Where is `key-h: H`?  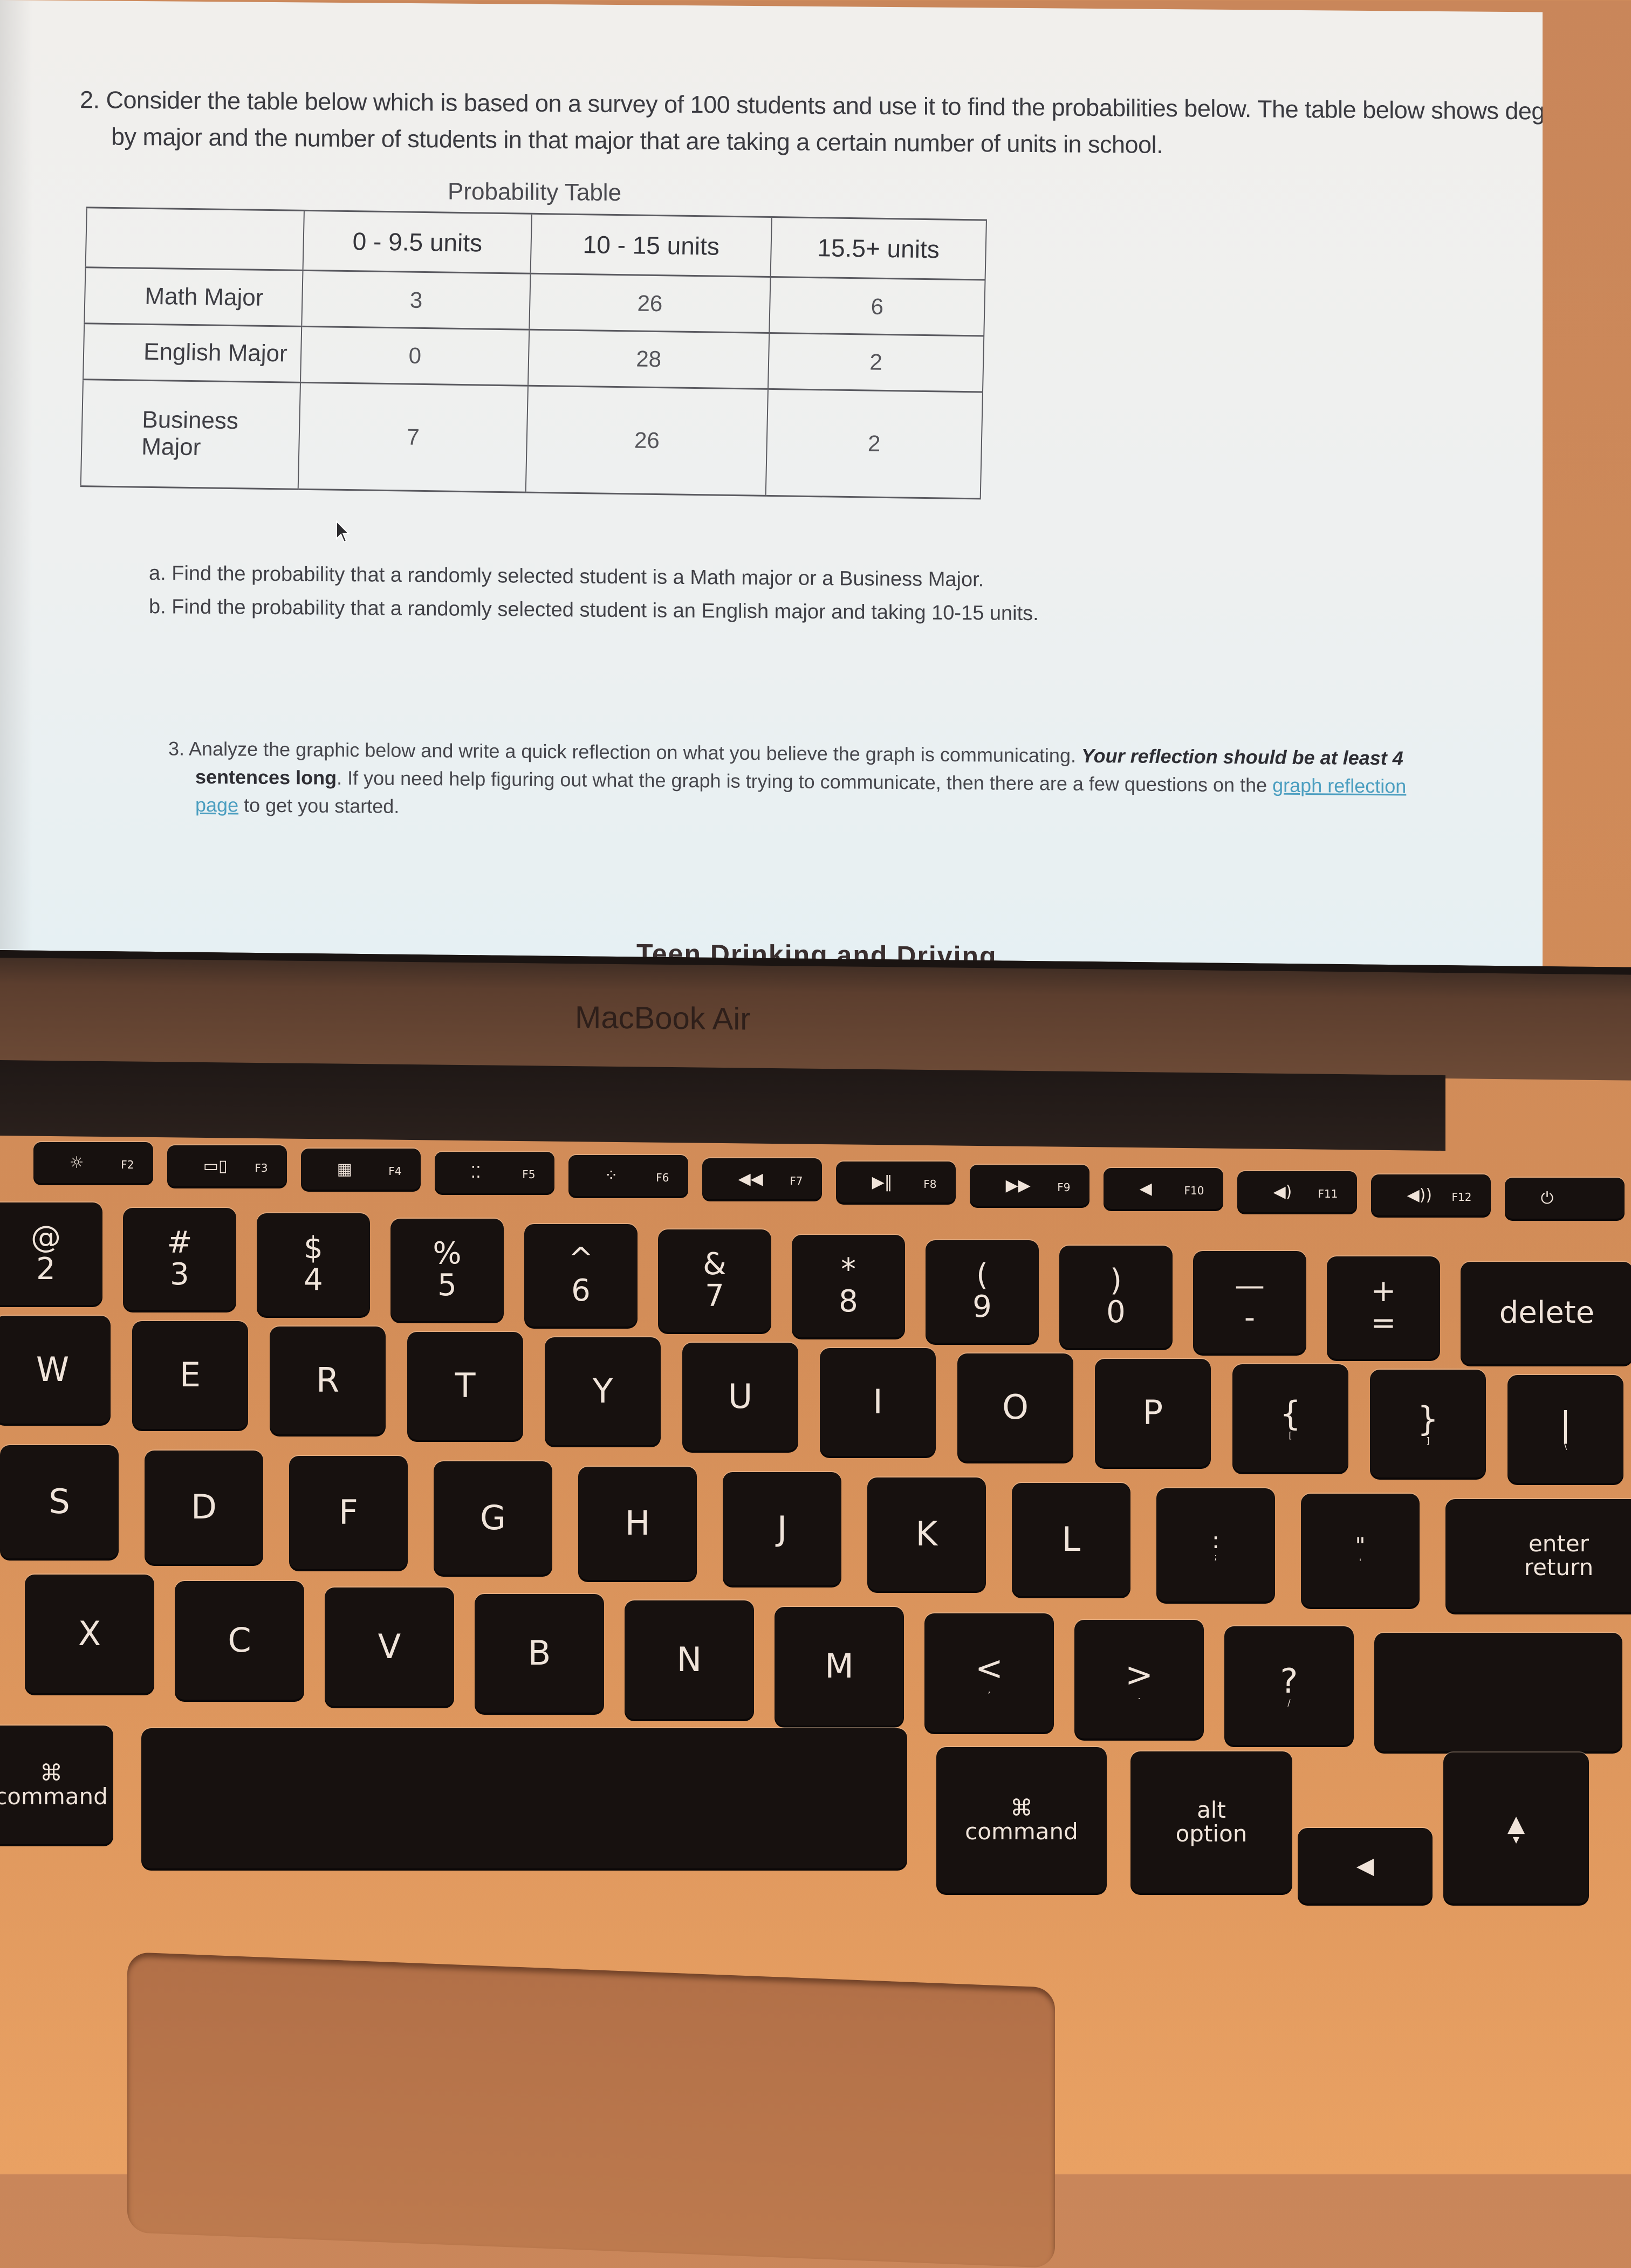 key-h: H is located at coordinates (637, 1523).